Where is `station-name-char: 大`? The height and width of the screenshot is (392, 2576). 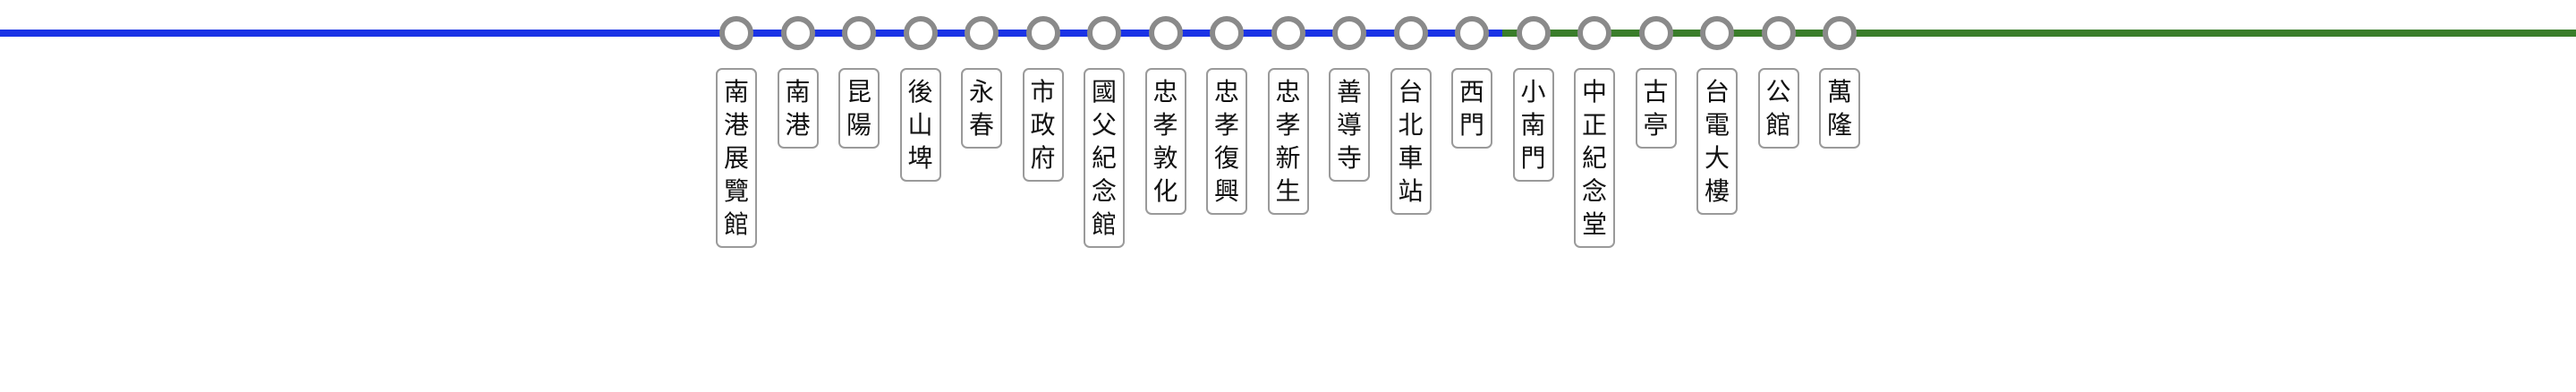
station-name-char: 大 is located at coordinates (1717, 158).